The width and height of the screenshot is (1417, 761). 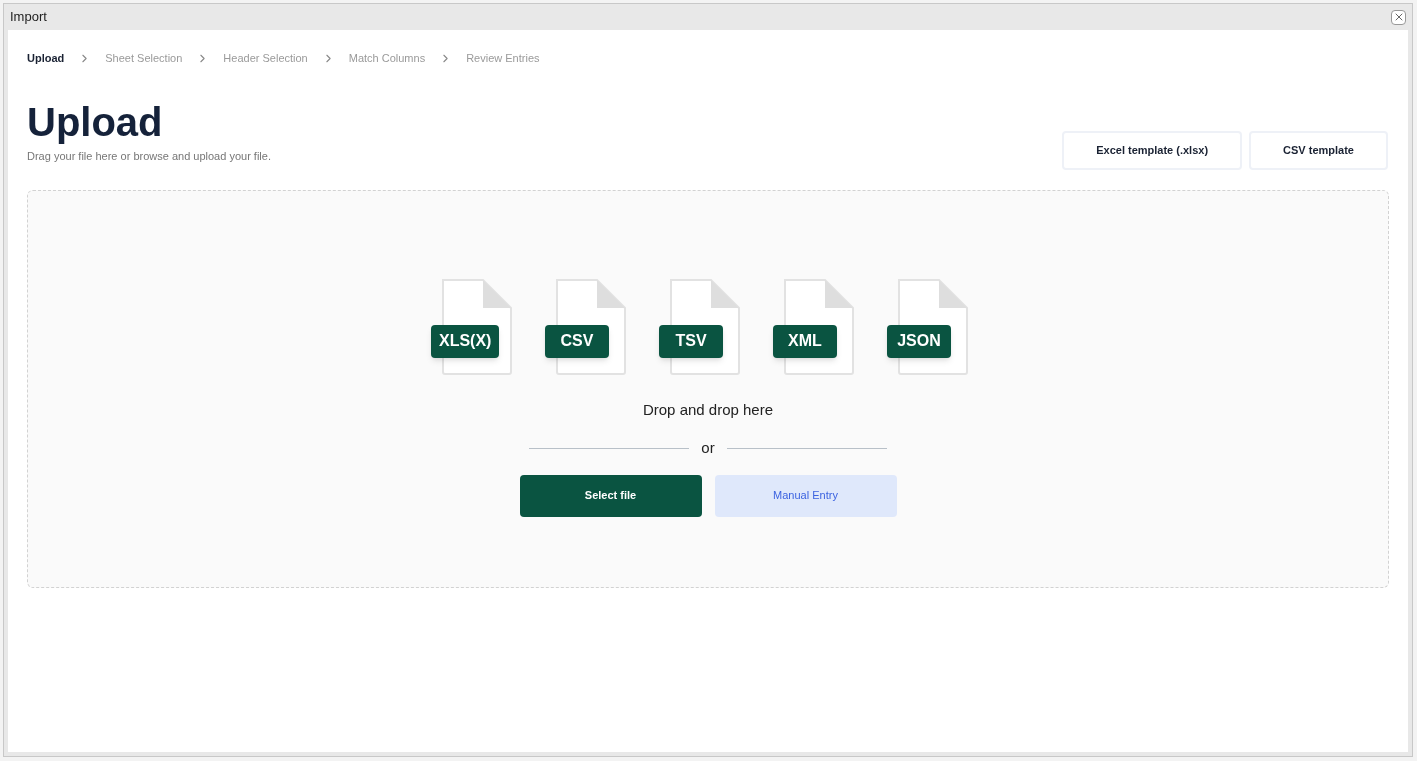 I want to click on template-button: CSV template, so click(x=1318, y=150).